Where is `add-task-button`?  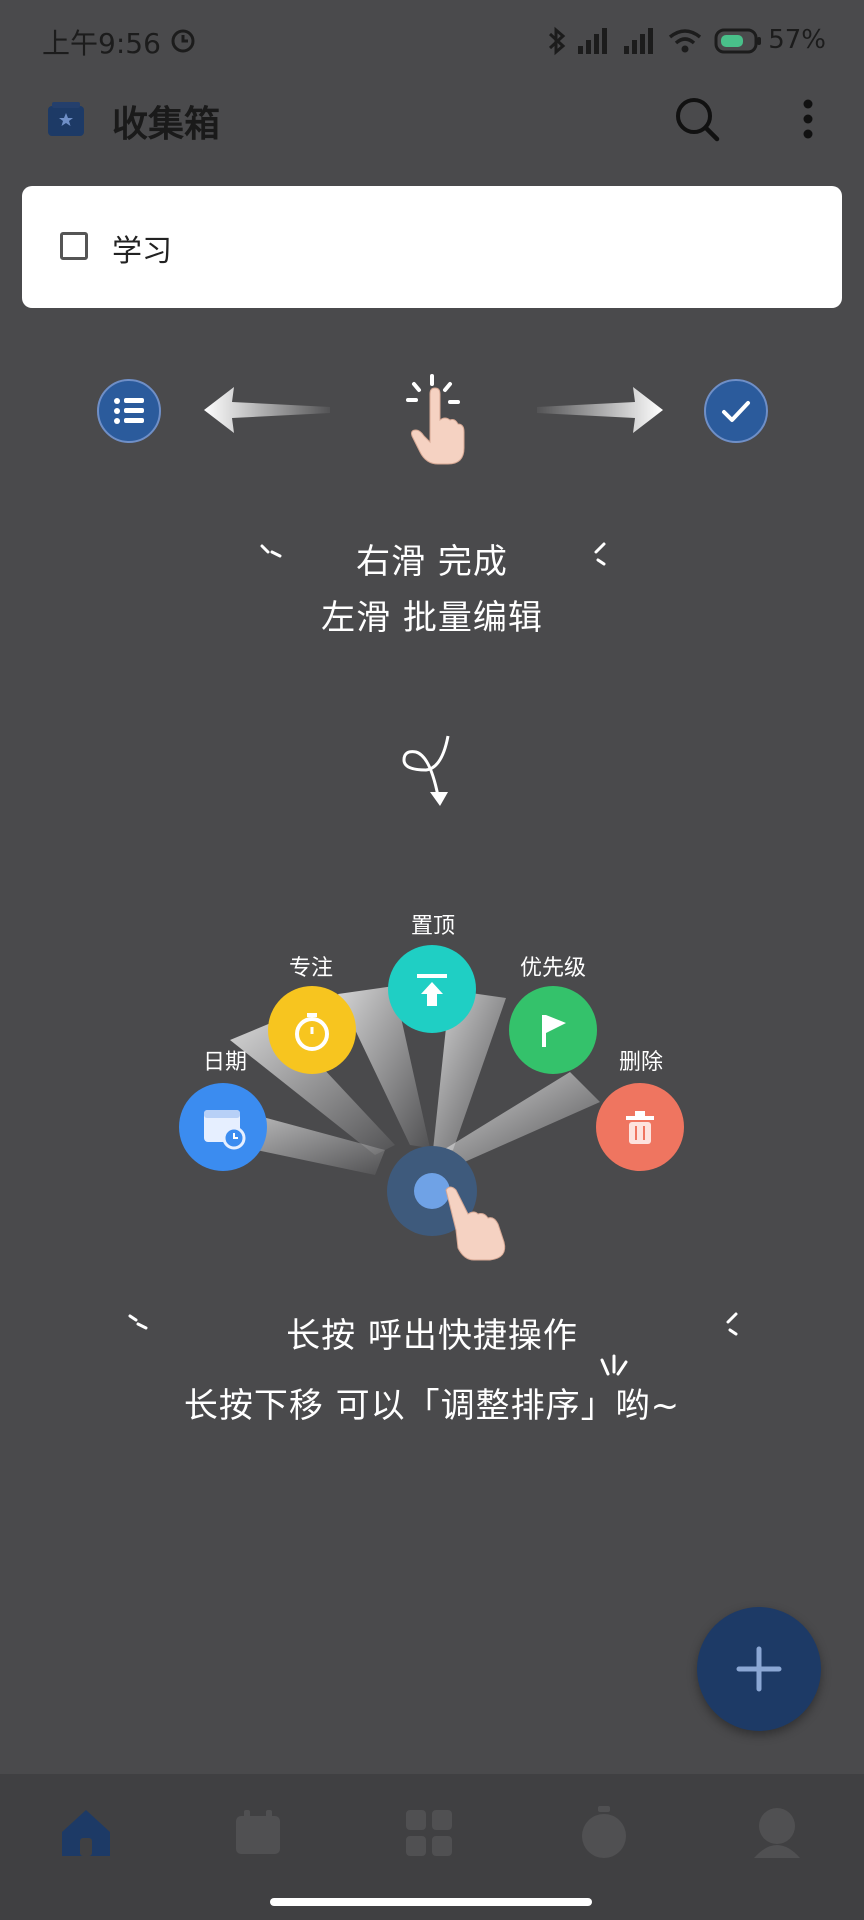 add-task-button is located at coordinates (759, 1669).